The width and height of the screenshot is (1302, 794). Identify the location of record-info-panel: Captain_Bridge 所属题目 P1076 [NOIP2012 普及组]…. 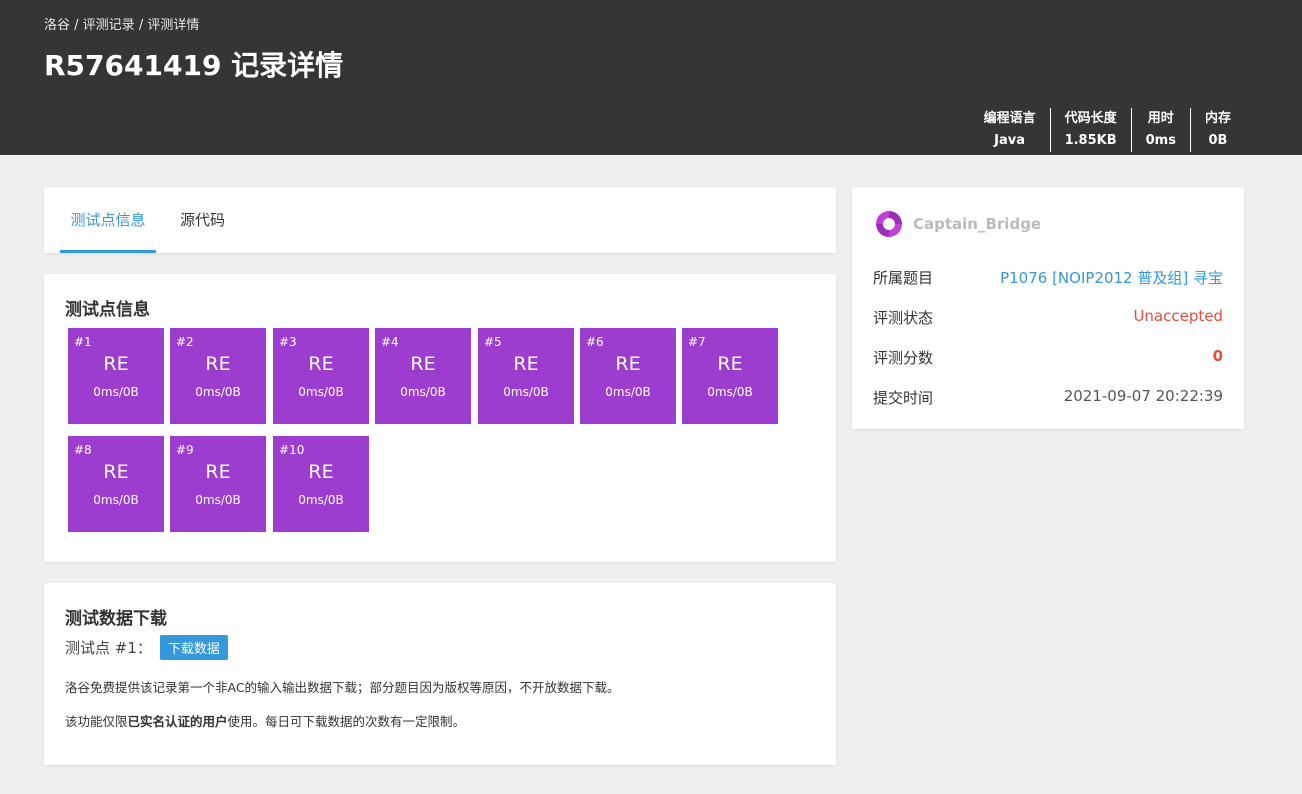
(1048, 308).